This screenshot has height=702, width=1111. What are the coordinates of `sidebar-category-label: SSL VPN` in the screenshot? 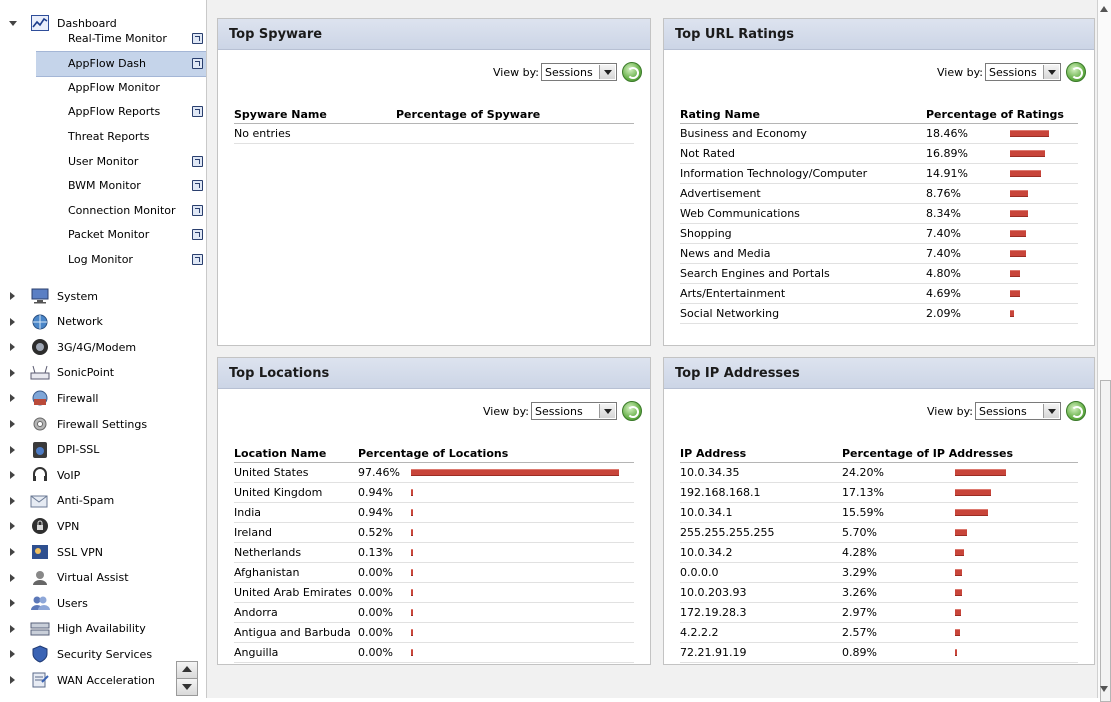 It's located at (80, 552).